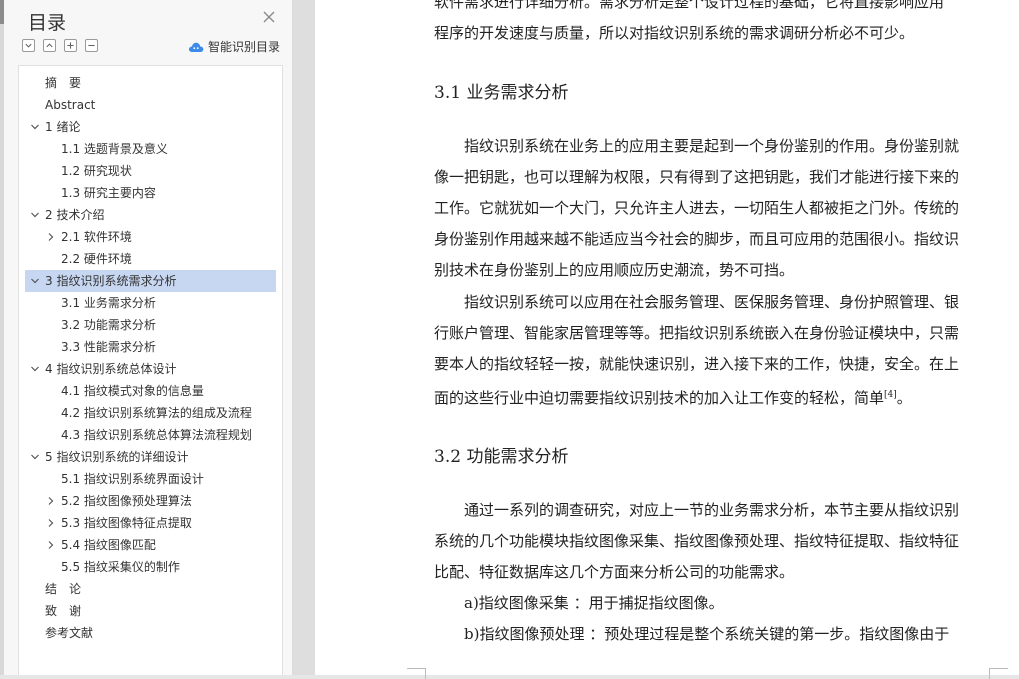 This screenshot has height=679, width=1019. What do you see at coordinates (114, 149) in the screenshot?
I see `toc-item-label: 1.1 选题背景及意义` at bounding box center [114, 149].